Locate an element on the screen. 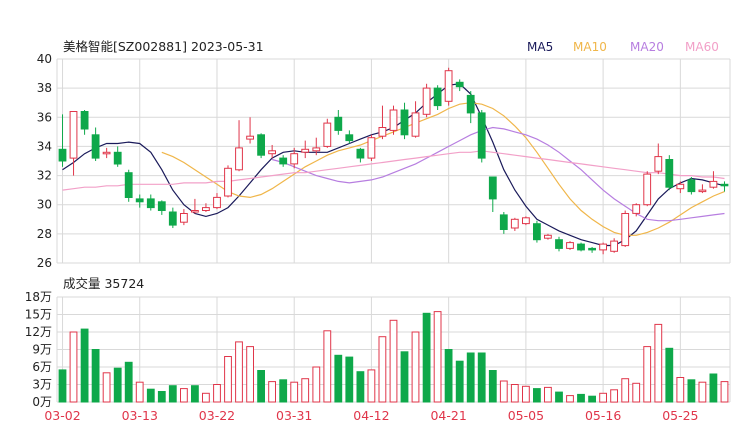 This screenshot has width=740, height=444. date-tick-label: 05-16 is located at coordinates (603, 415).